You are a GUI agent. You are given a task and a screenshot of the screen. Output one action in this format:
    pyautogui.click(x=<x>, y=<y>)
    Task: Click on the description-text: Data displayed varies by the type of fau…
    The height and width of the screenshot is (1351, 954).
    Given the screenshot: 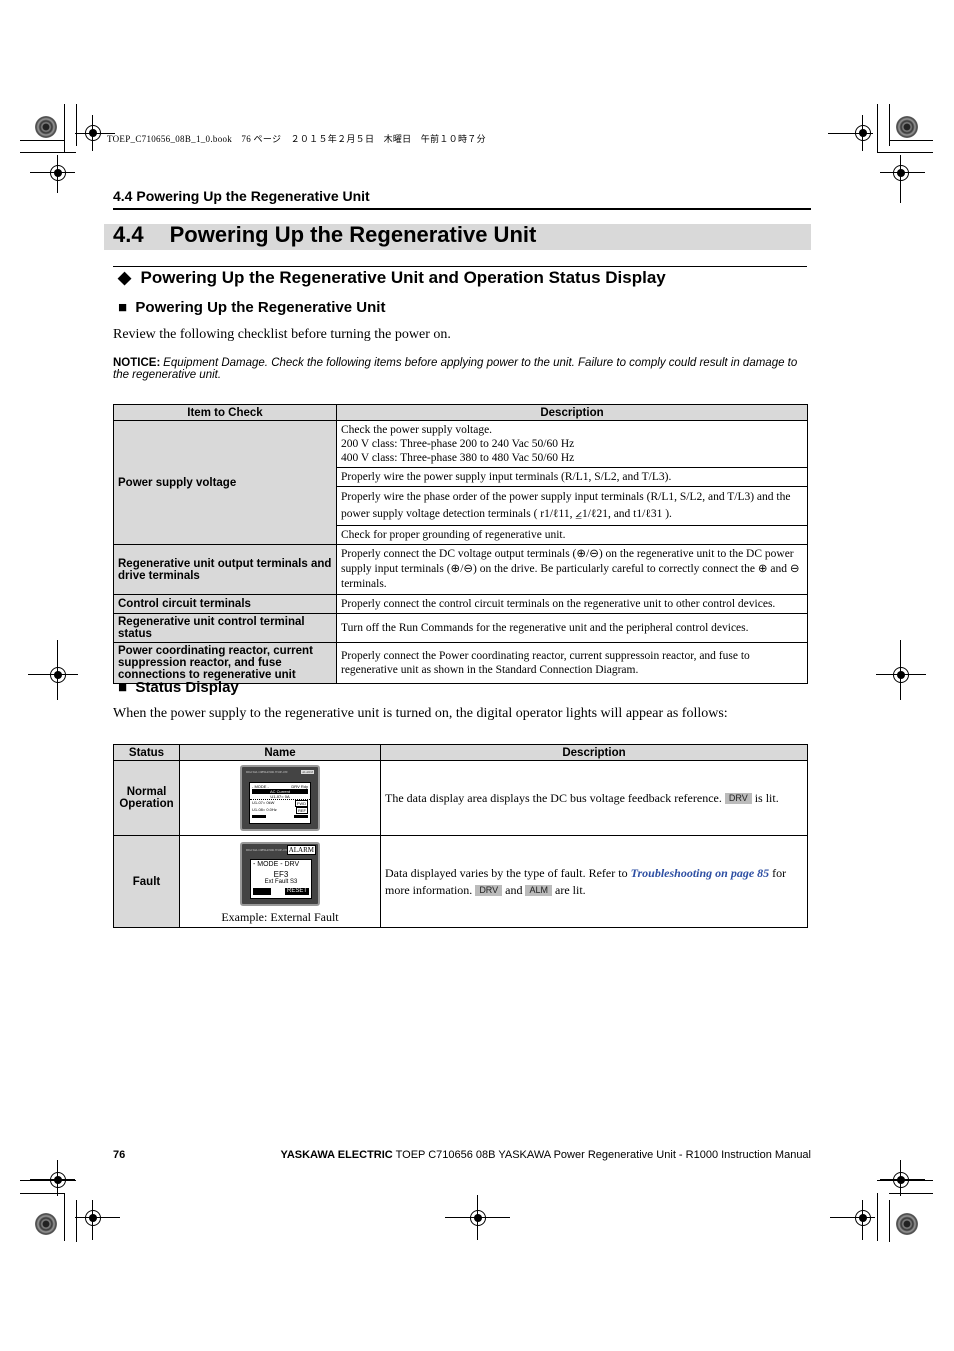 What is the action you would take?
    pyautogui.click(x=508, y=872)
    